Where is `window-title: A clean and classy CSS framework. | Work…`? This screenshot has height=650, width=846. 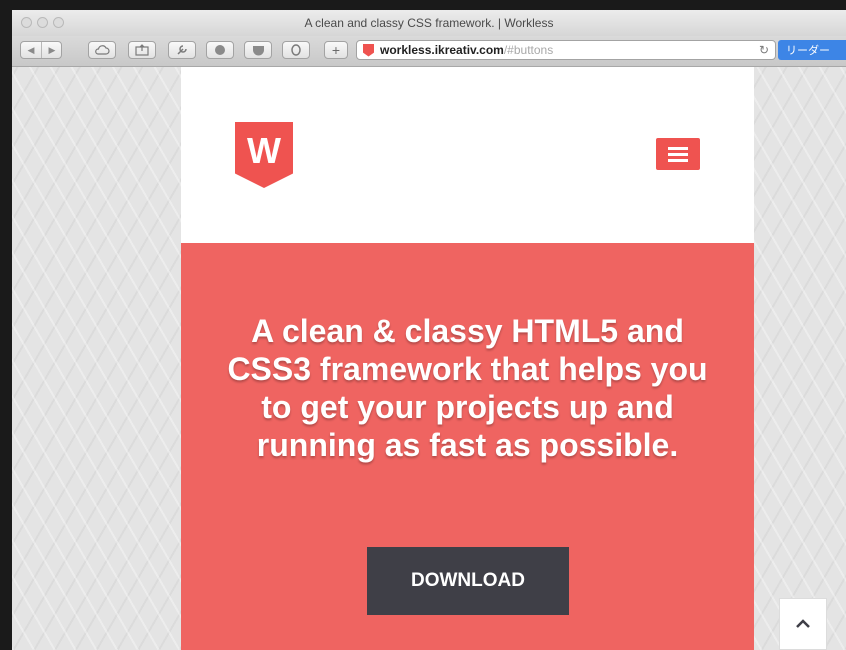
window-title: A clean and classy CSS framework. | Work… is located at coordinates (429, 23).